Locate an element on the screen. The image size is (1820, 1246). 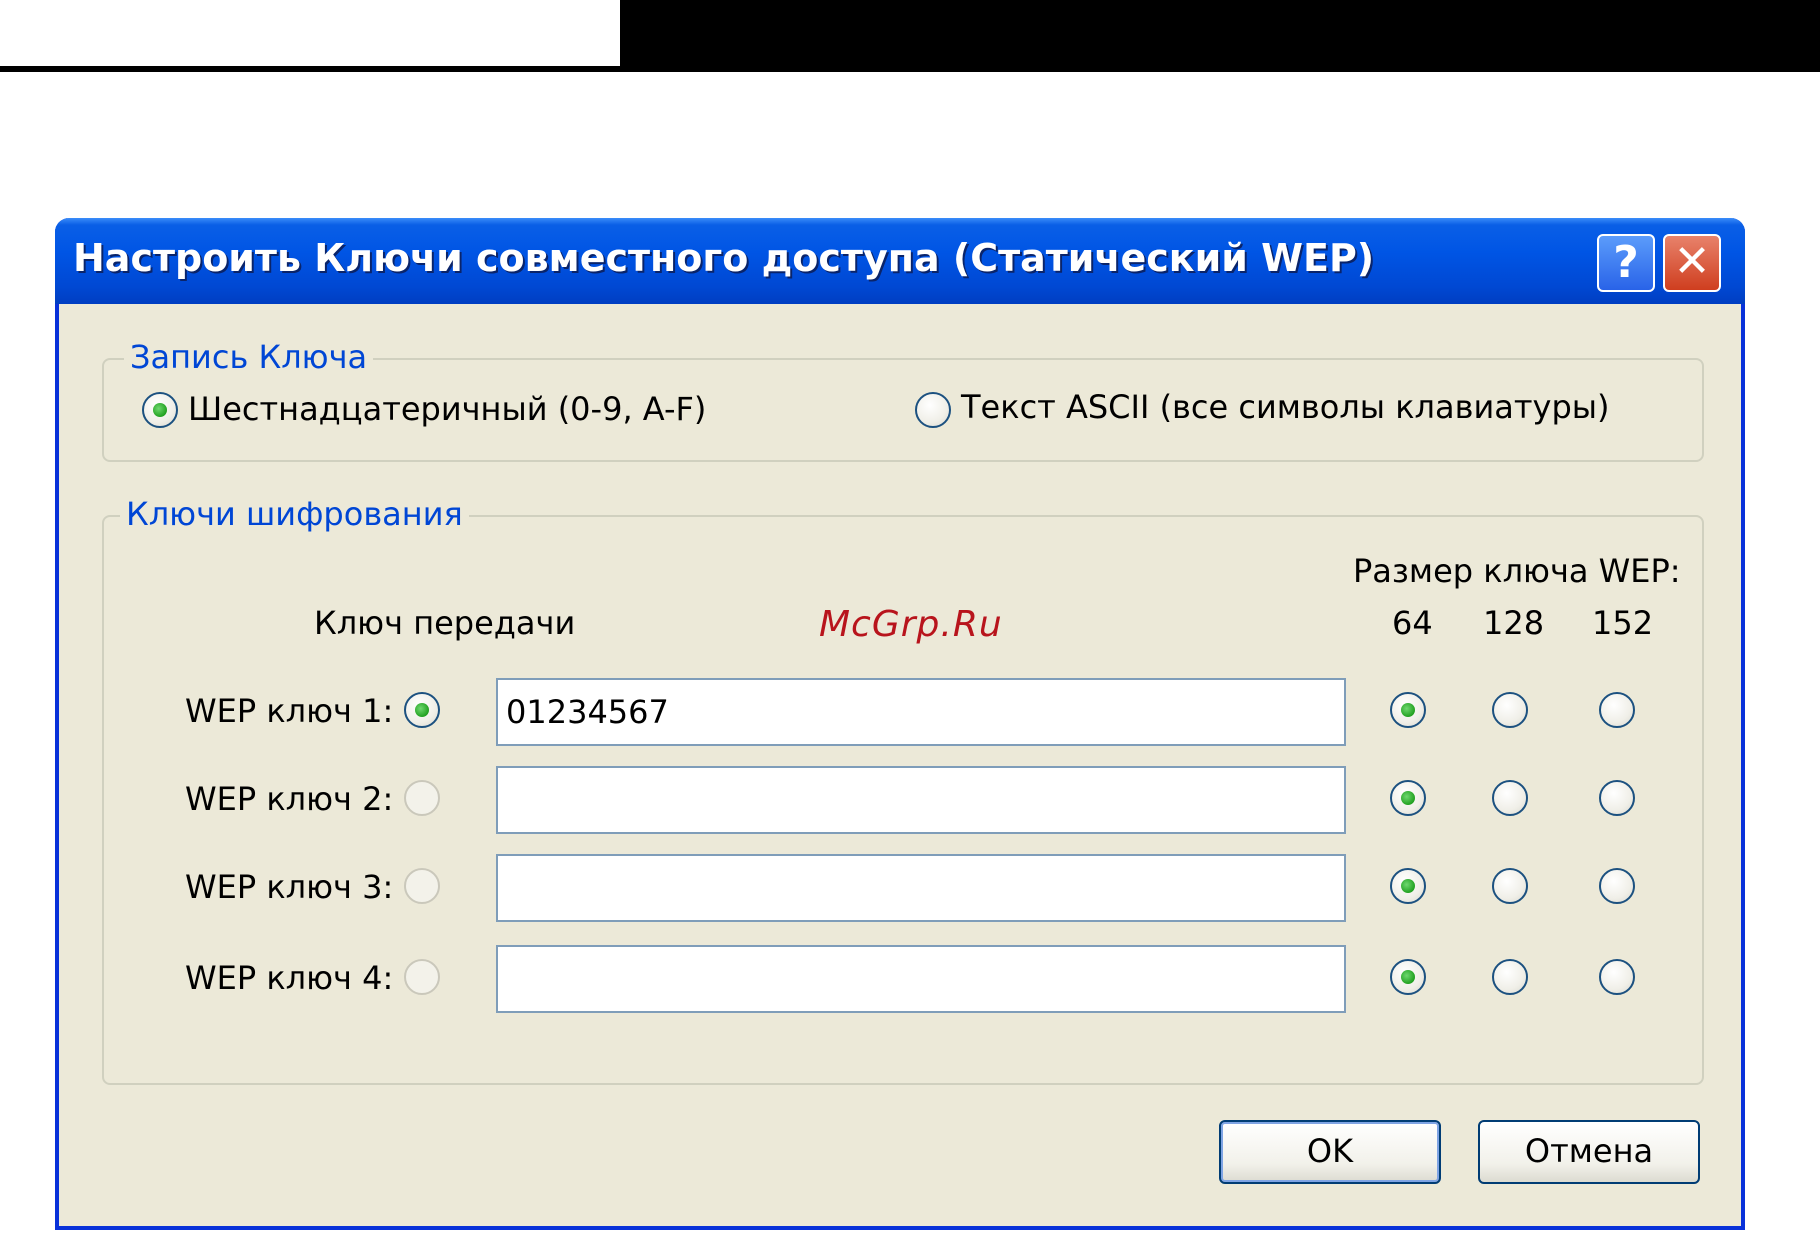
wep-key-4-size-152-radio is located at coordinates (1617, 977).